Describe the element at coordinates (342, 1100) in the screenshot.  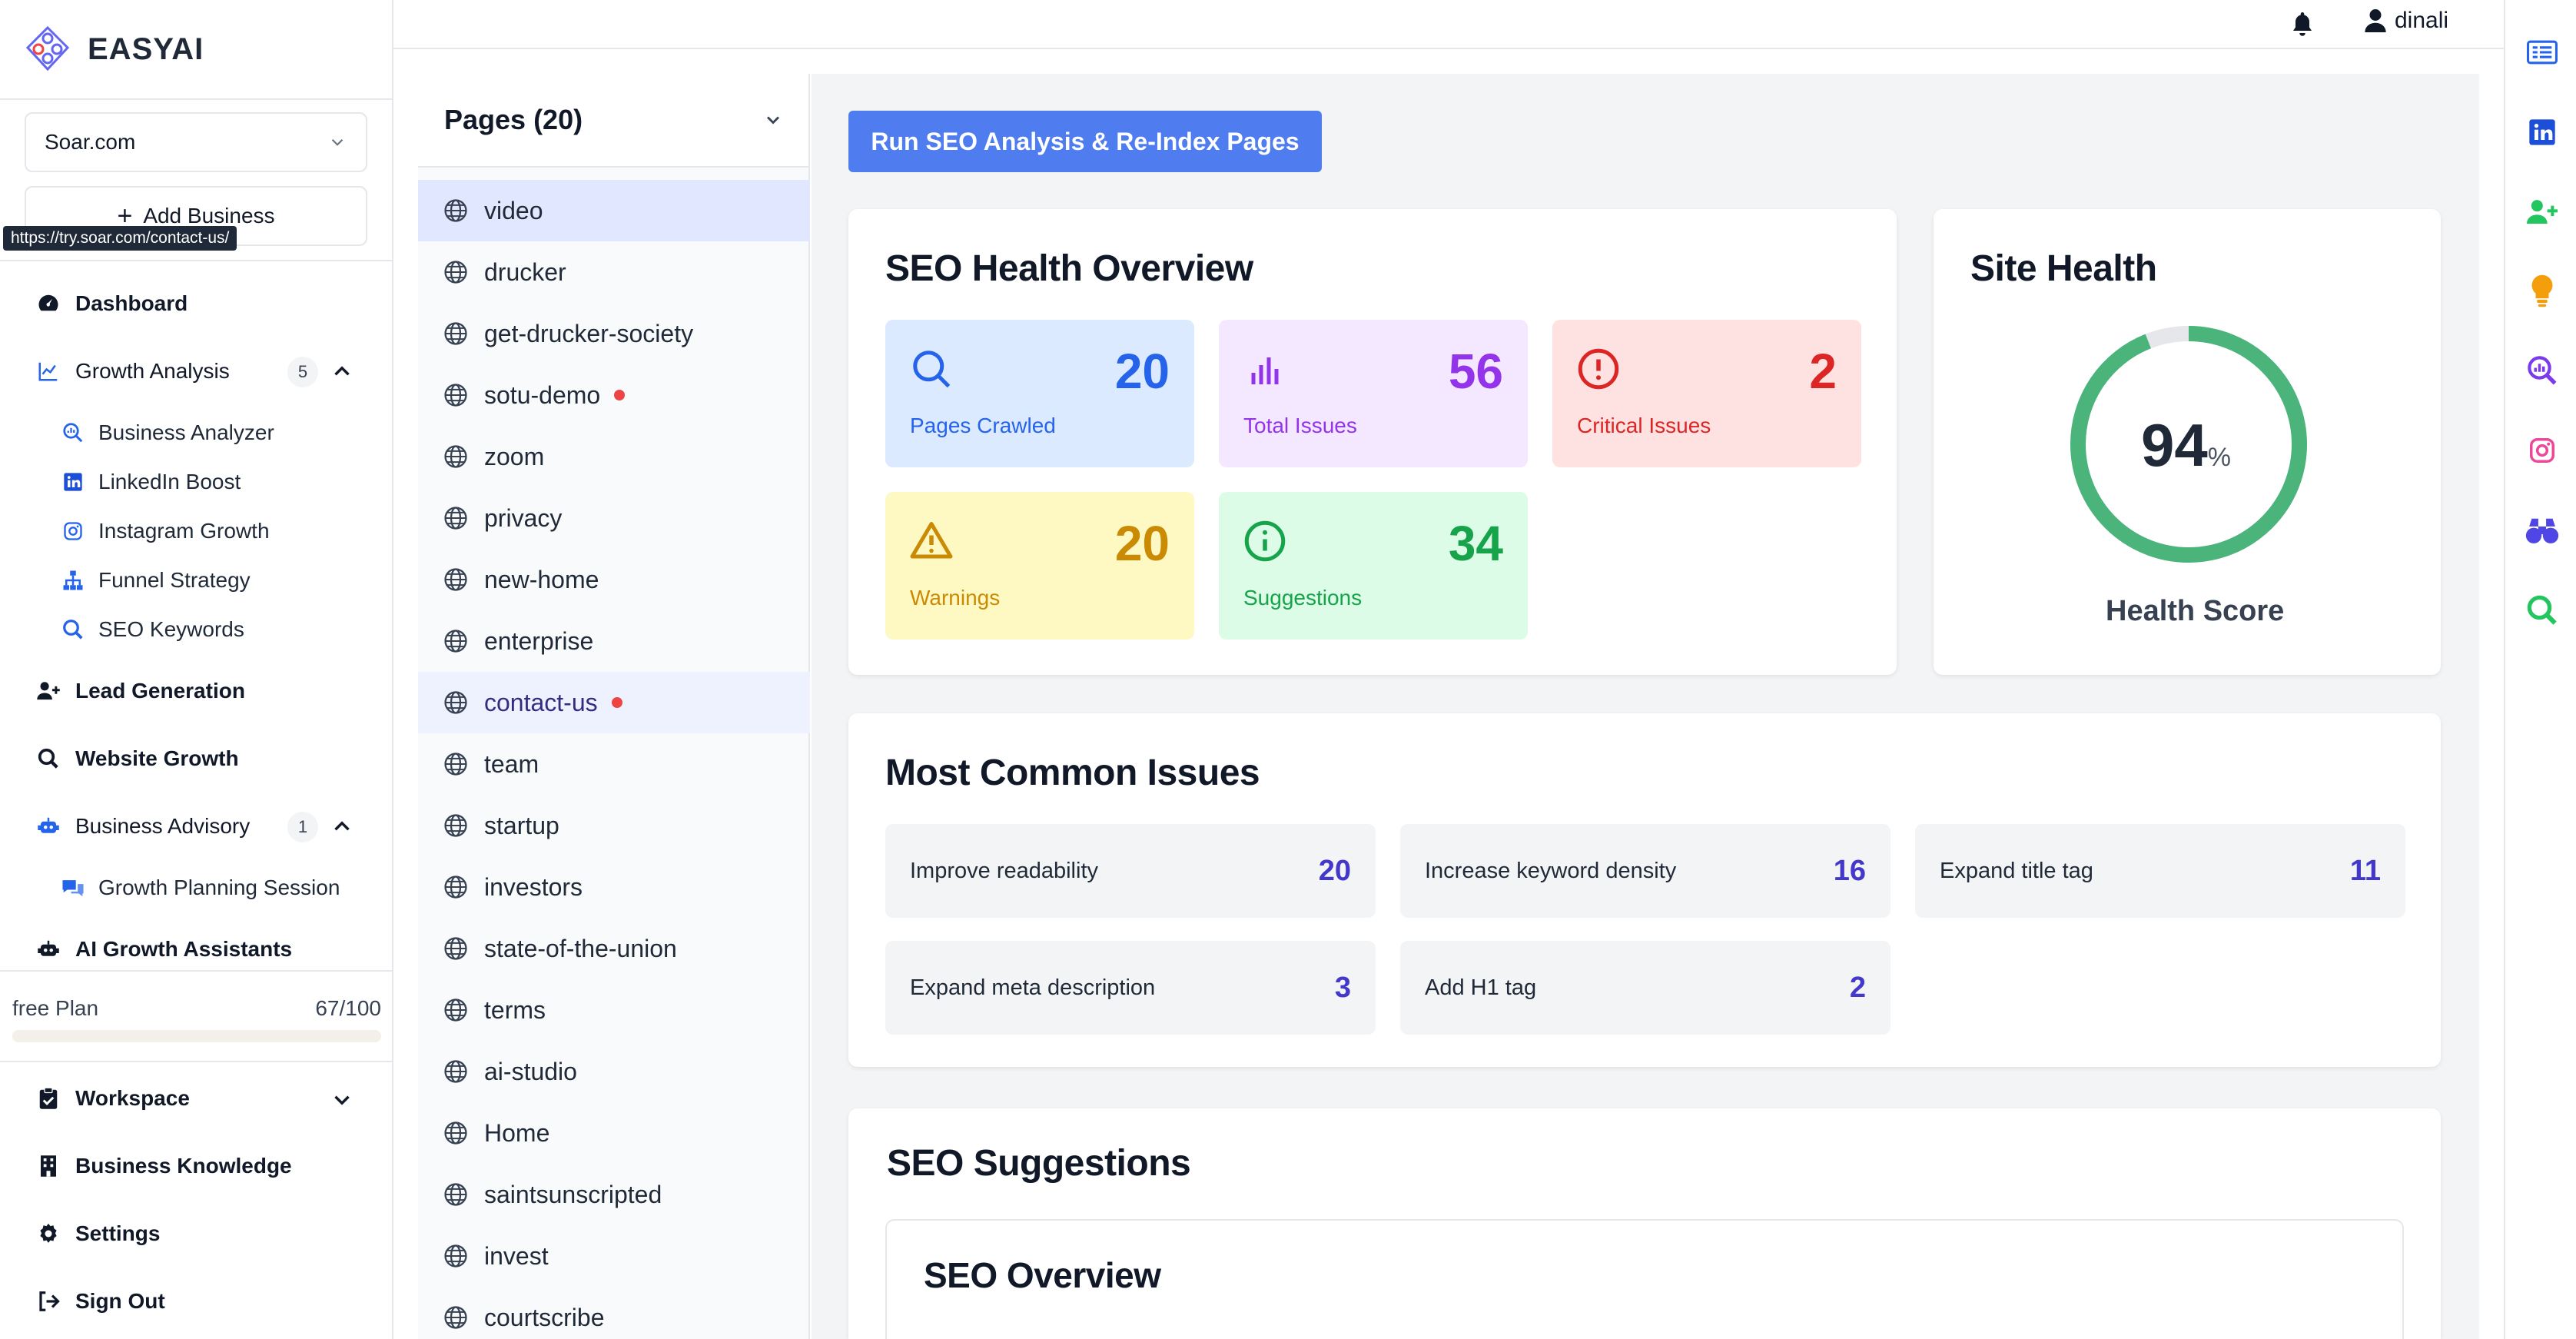
I see `chevron-down-icon` at that location.